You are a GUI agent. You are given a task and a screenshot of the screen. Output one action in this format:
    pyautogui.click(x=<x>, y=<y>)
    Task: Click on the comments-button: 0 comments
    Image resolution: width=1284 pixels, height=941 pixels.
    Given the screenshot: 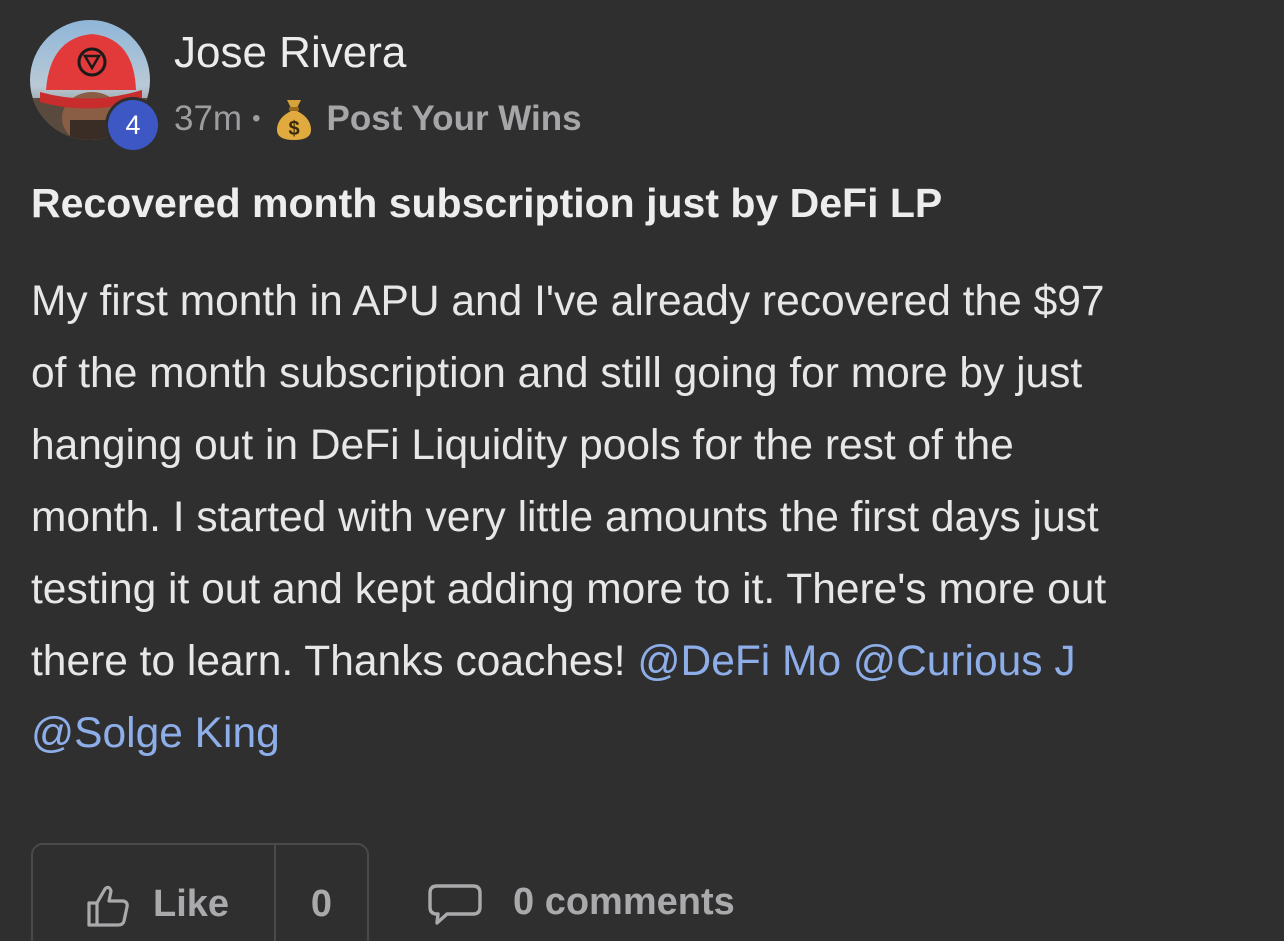 What is the action you would take?
    pyautogui.click(x=581, y=892)
    